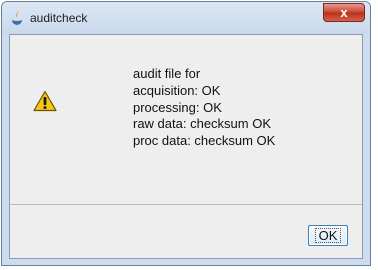 Image resolution: width=378 pixels, height=270 pixels. What do you see at coordinates (204, 141) in the screenshot?
I see `message-line: proc data: checksum OK` at bounding box center [204, 141].